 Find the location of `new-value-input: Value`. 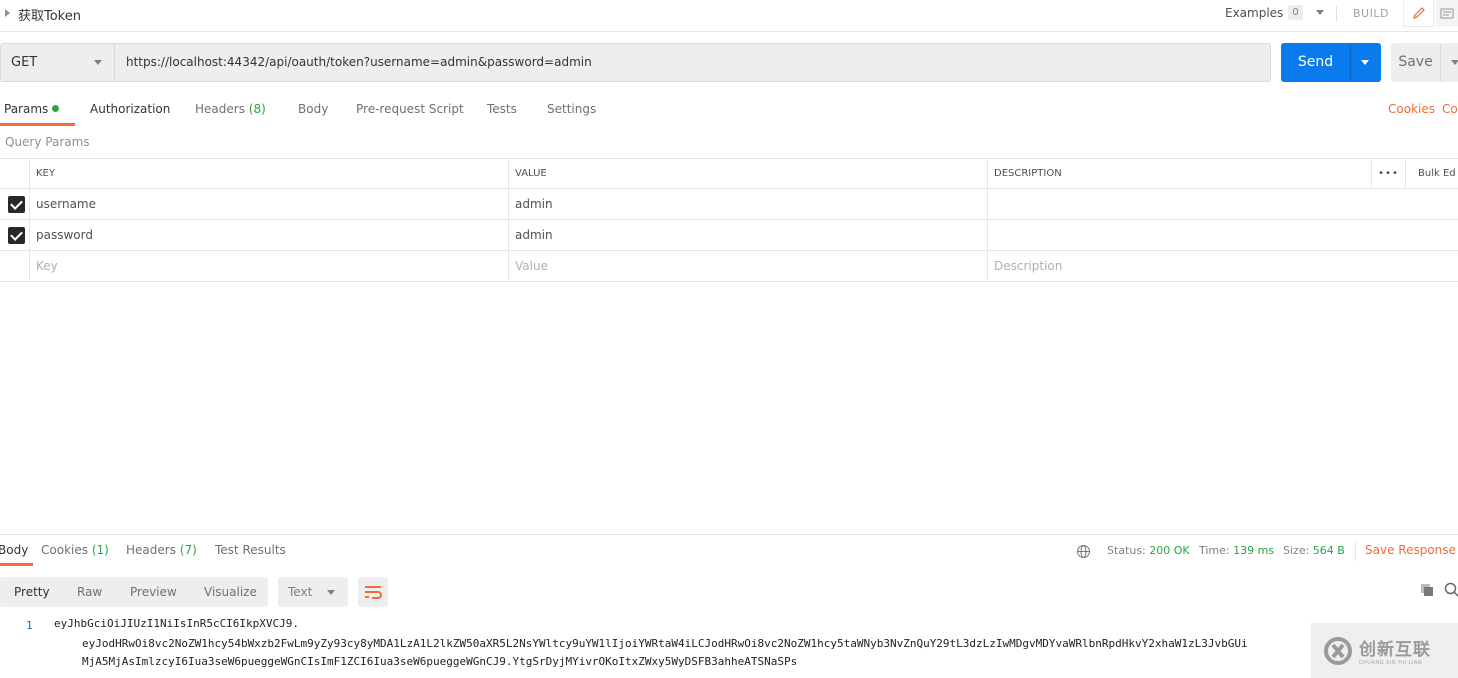

new-value-input: Value is located at coordinates (748, 266).